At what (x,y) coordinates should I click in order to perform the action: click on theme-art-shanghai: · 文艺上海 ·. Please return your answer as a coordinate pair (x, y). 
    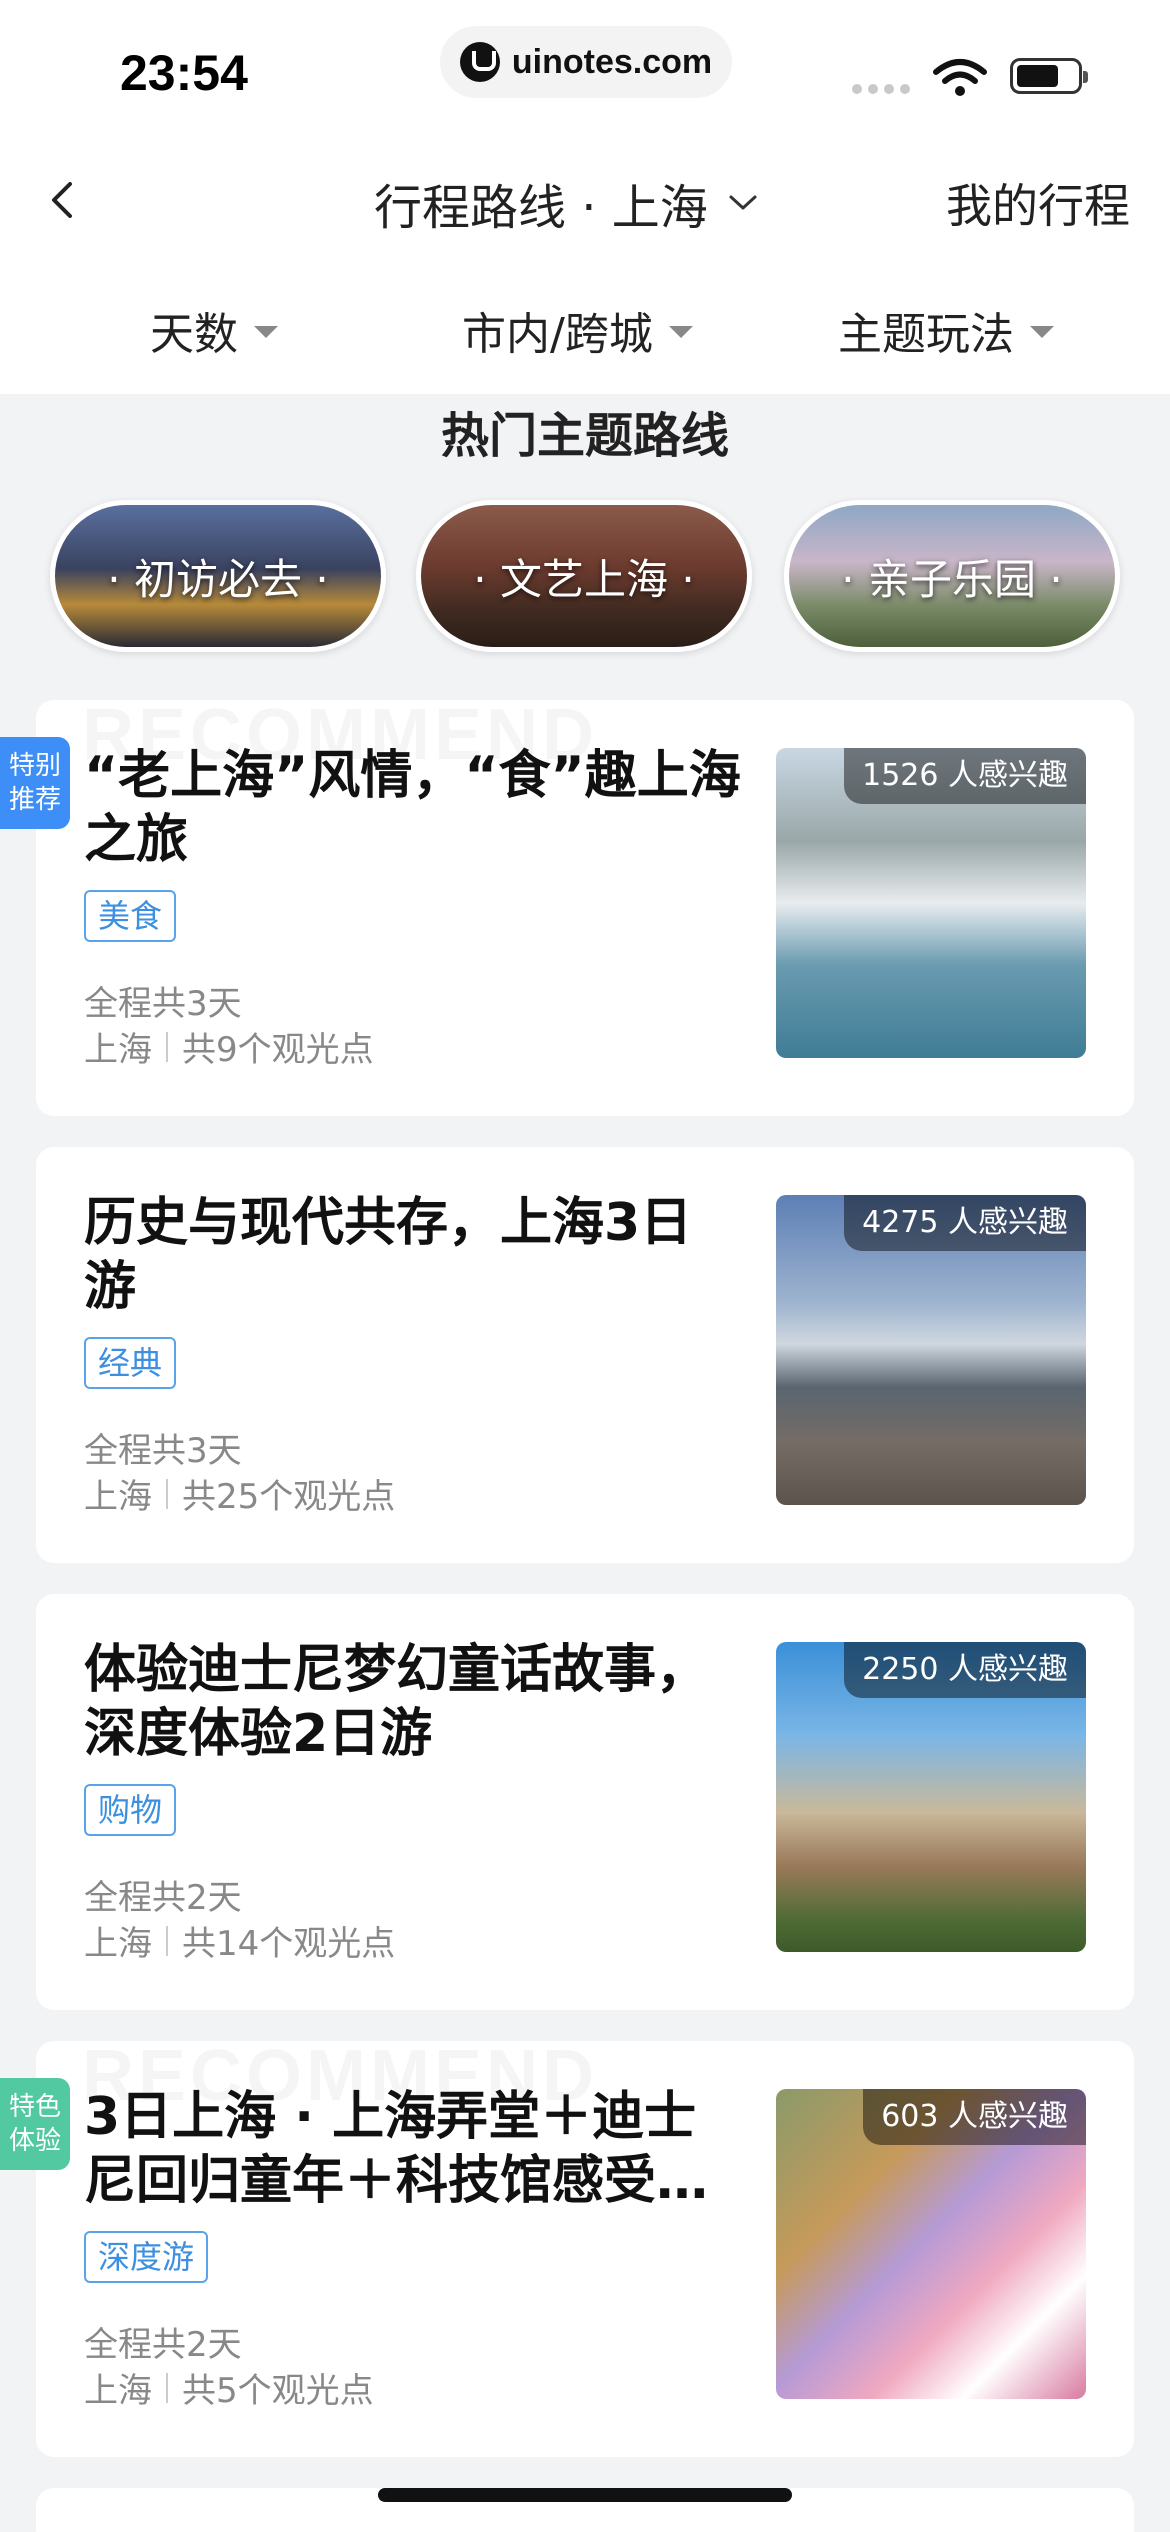
    Looking at the image, I should click on (584, 576).